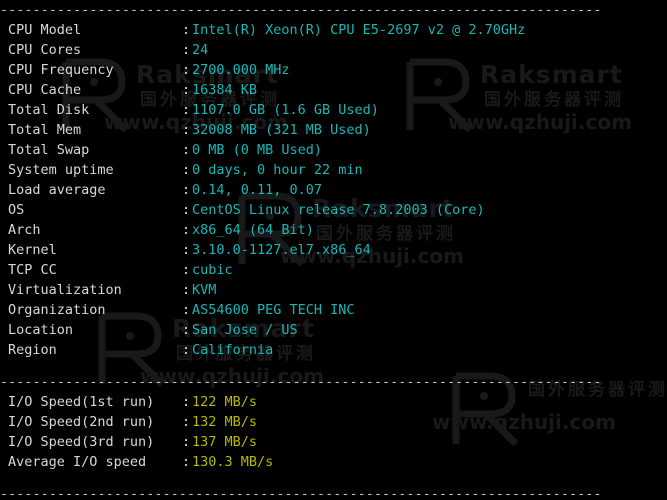 Image resolution: width=667 pixels, height=500 pixels. What do you see at coordinates (81, 402) in the screenshot?
I see `info-label: I/O Speed(1st run)` at bounding box center [81, 402].